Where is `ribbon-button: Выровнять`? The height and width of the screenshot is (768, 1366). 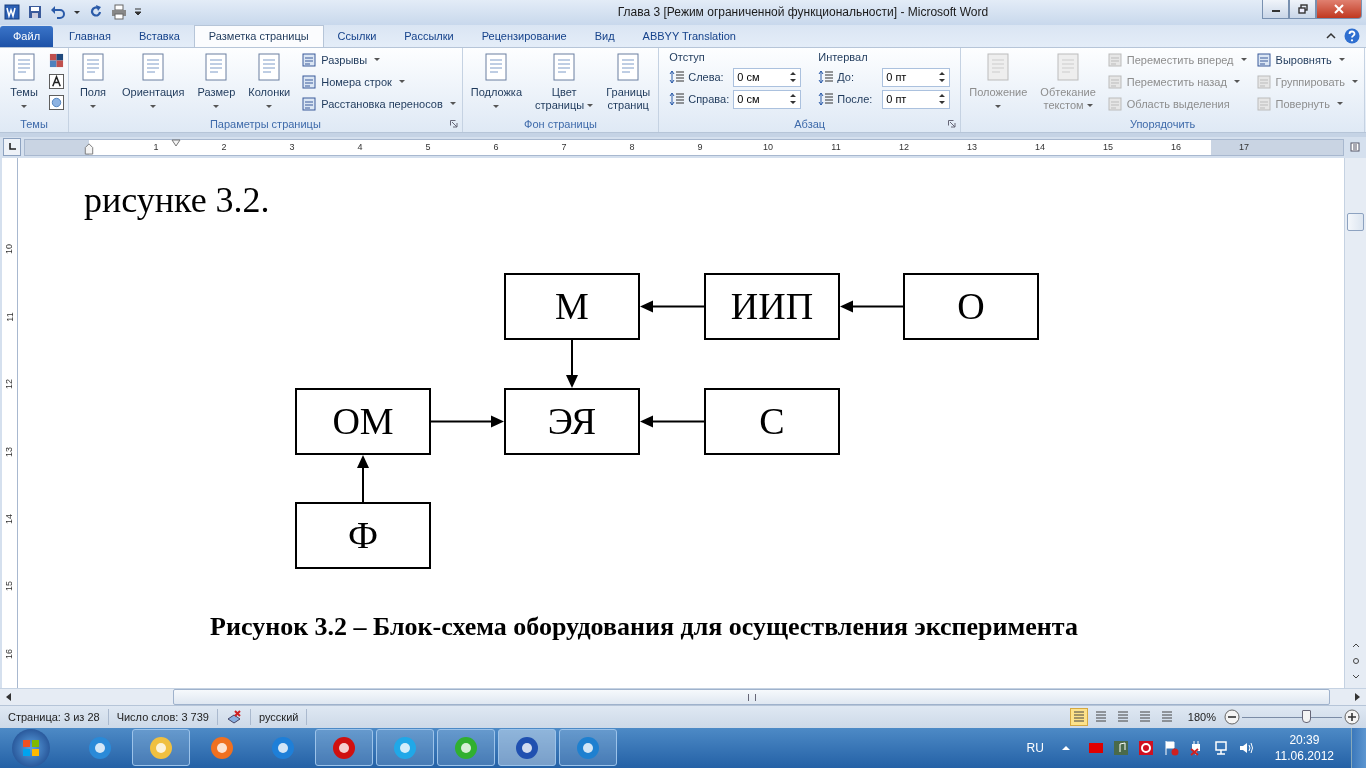
ribbon-button: Выровнять is located at coordinates (1307, 59).